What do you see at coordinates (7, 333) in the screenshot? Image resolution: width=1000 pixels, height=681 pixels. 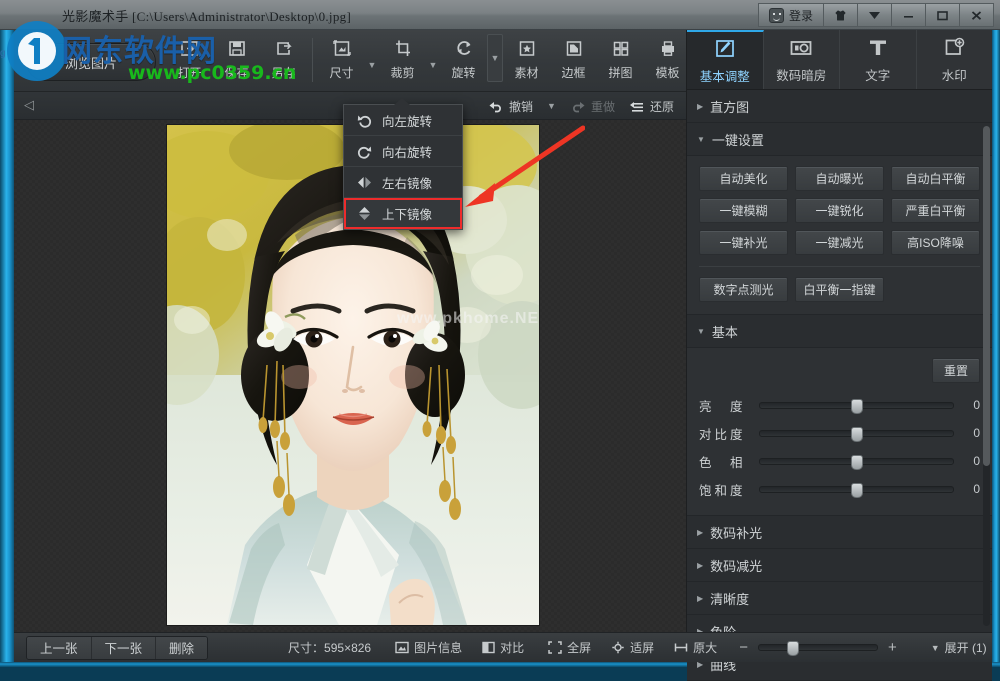 I see `window-skin-left-border` at bounding box center [7, 333].